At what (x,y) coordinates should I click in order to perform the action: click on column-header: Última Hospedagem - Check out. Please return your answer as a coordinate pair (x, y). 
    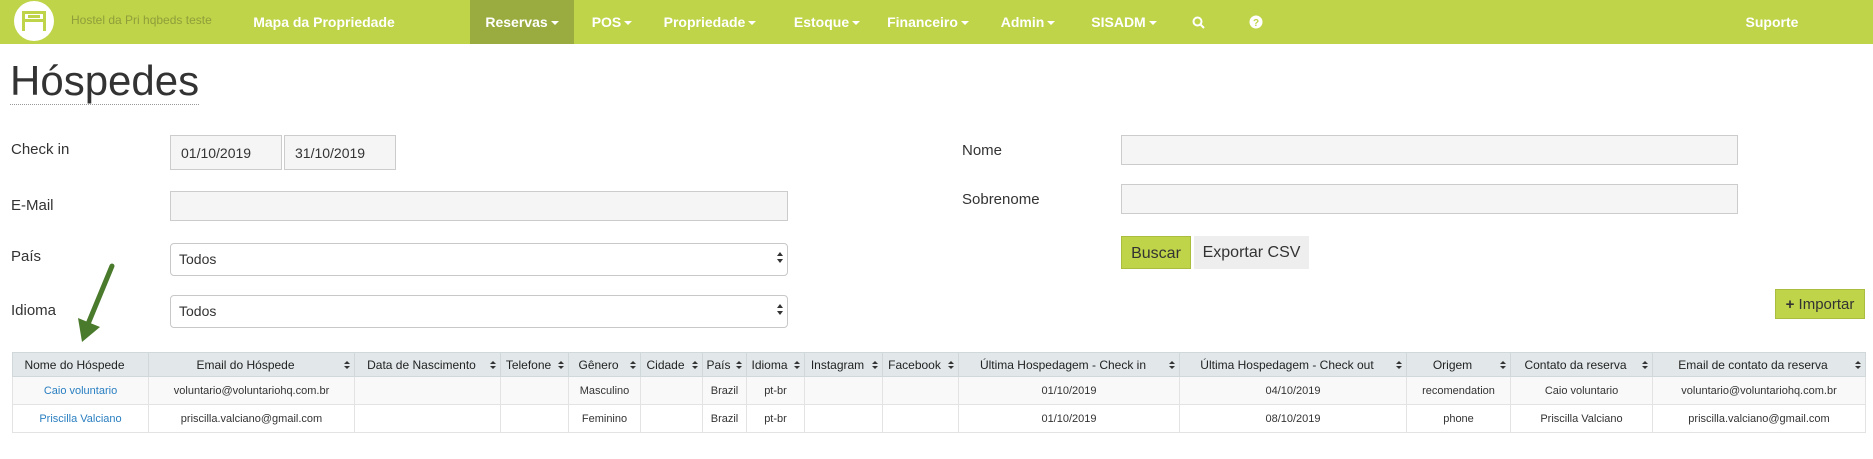
    Looking at the image, I should click on (1293, 364).